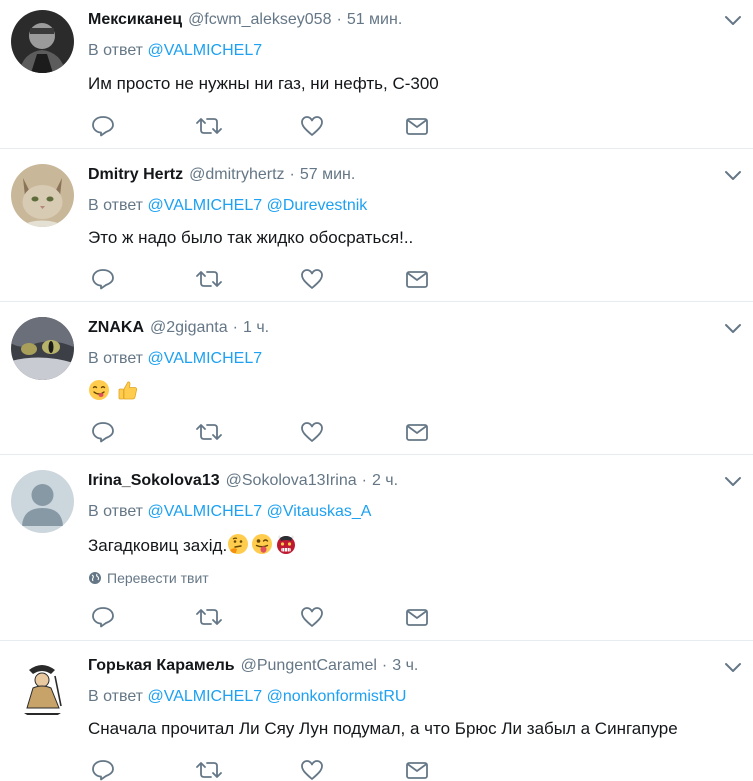  I want to click on tweet-header: ZNAKA @2giganta · 1 ч., so click(178, 328).